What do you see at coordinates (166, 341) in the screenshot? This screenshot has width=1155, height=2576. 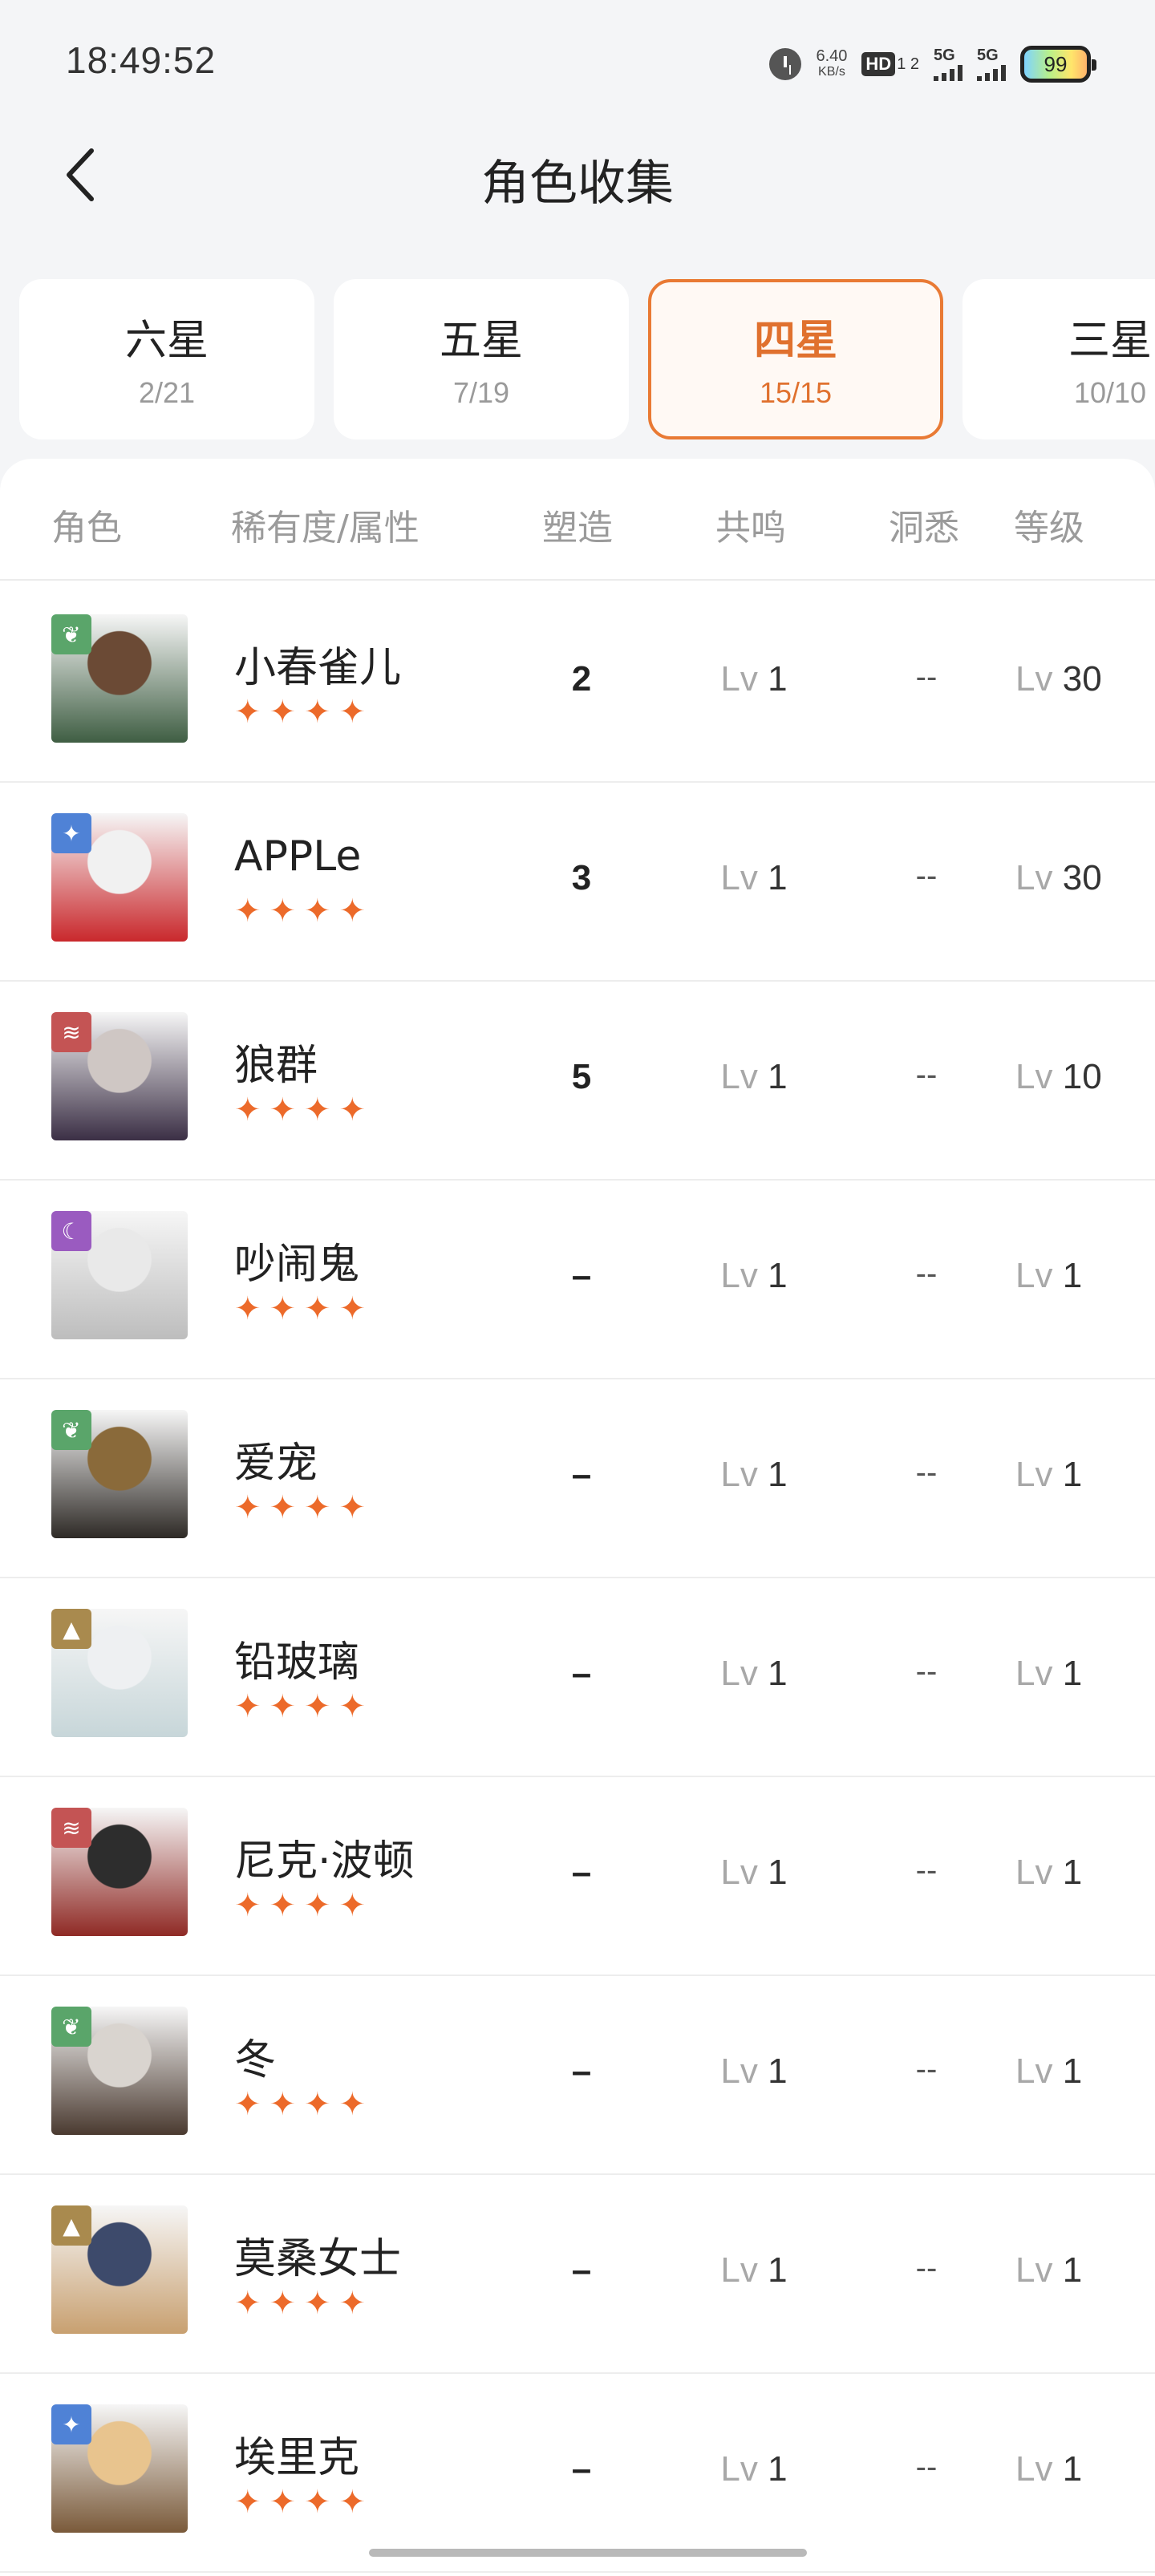 I see `tab-label: 六星` at bounding box center [166, 341].